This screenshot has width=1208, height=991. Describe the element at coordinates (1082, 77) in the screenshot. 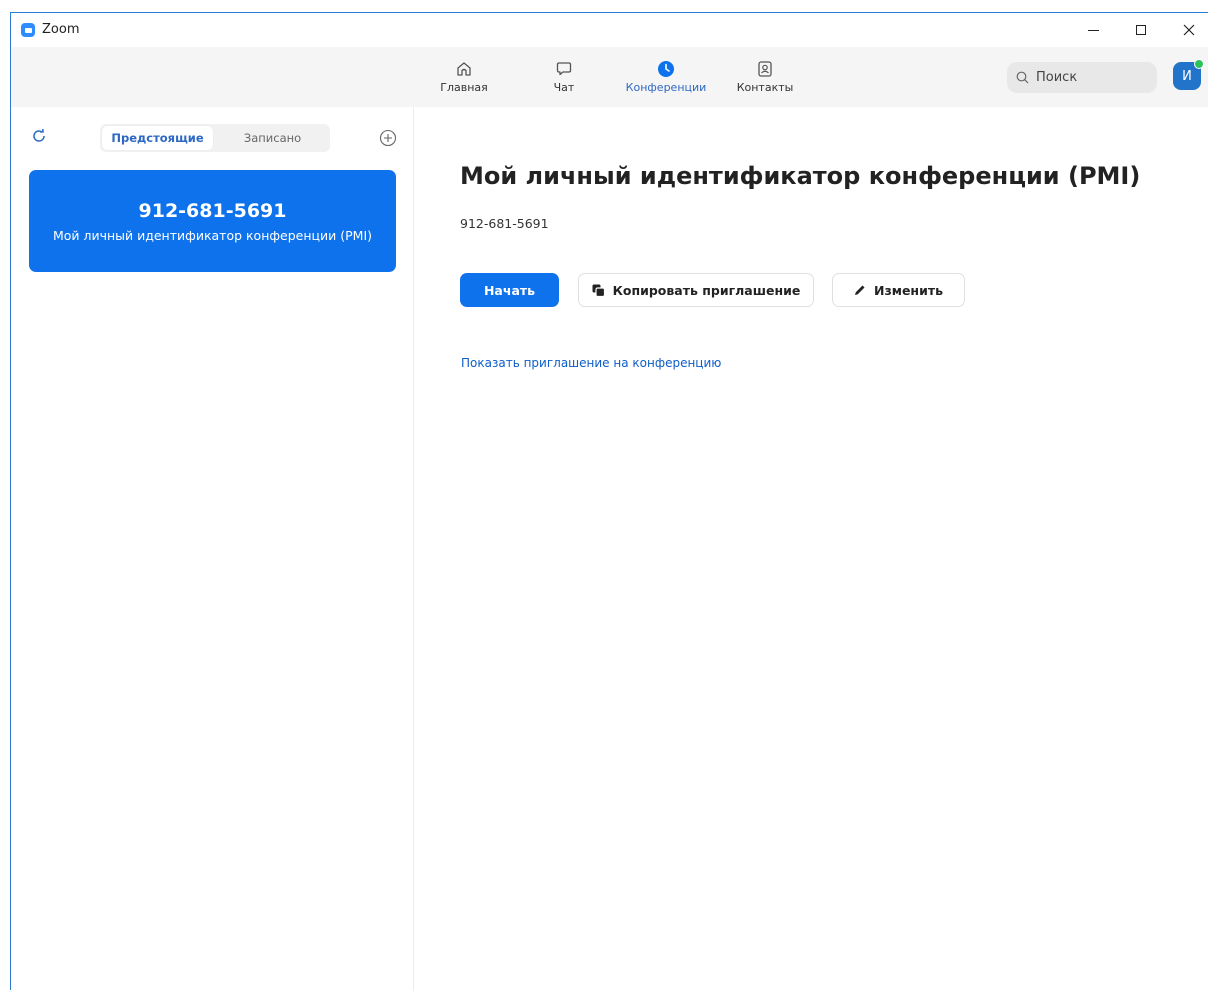

I see `search-box: Поиск` at that location.